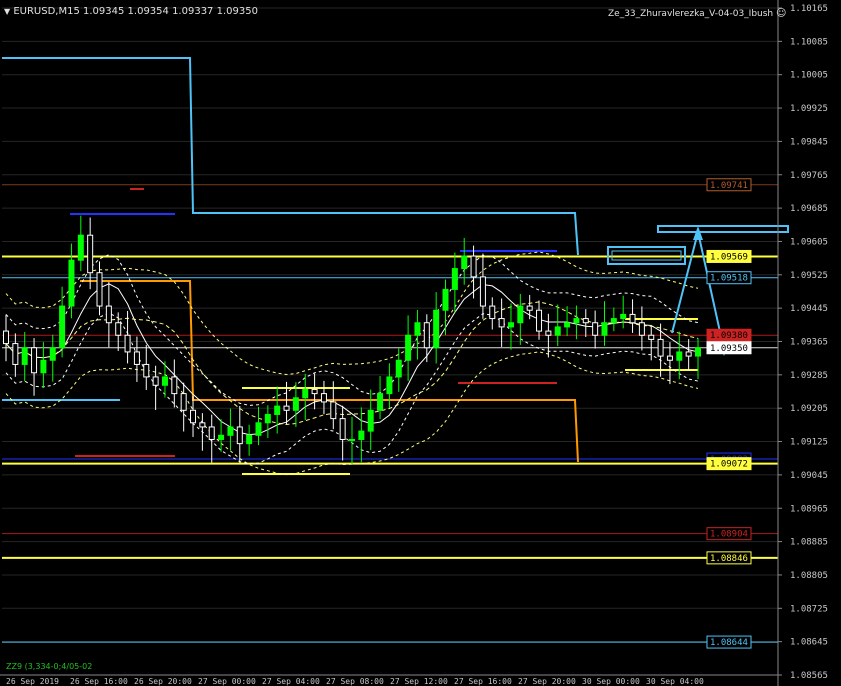 The width and height of the screenshot is (841, 686). What do you see at coordinates (99, 681) in the screenshot?
I see `time-tick-label: 26 Sep 16:00` at bounding box center [99, 681].